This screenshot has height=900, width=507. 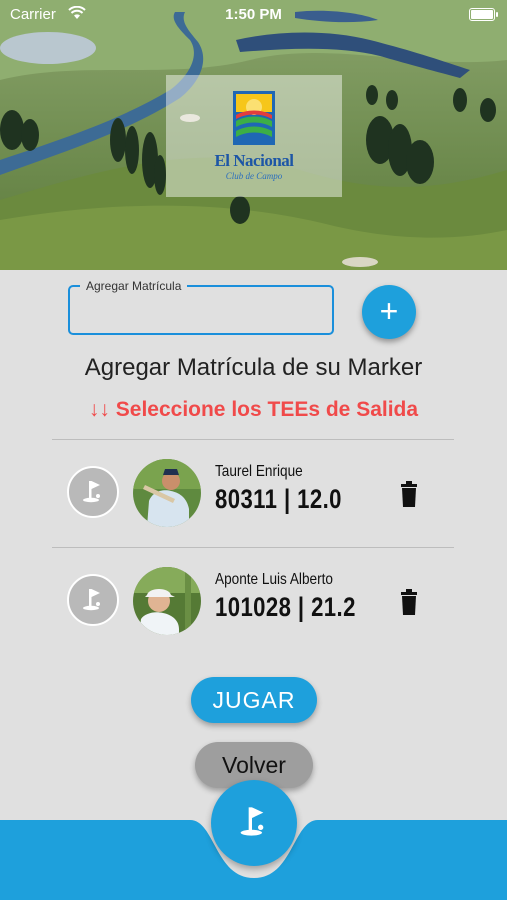 I want to click on add-matricula-button: +, so click(x=389, y=312).